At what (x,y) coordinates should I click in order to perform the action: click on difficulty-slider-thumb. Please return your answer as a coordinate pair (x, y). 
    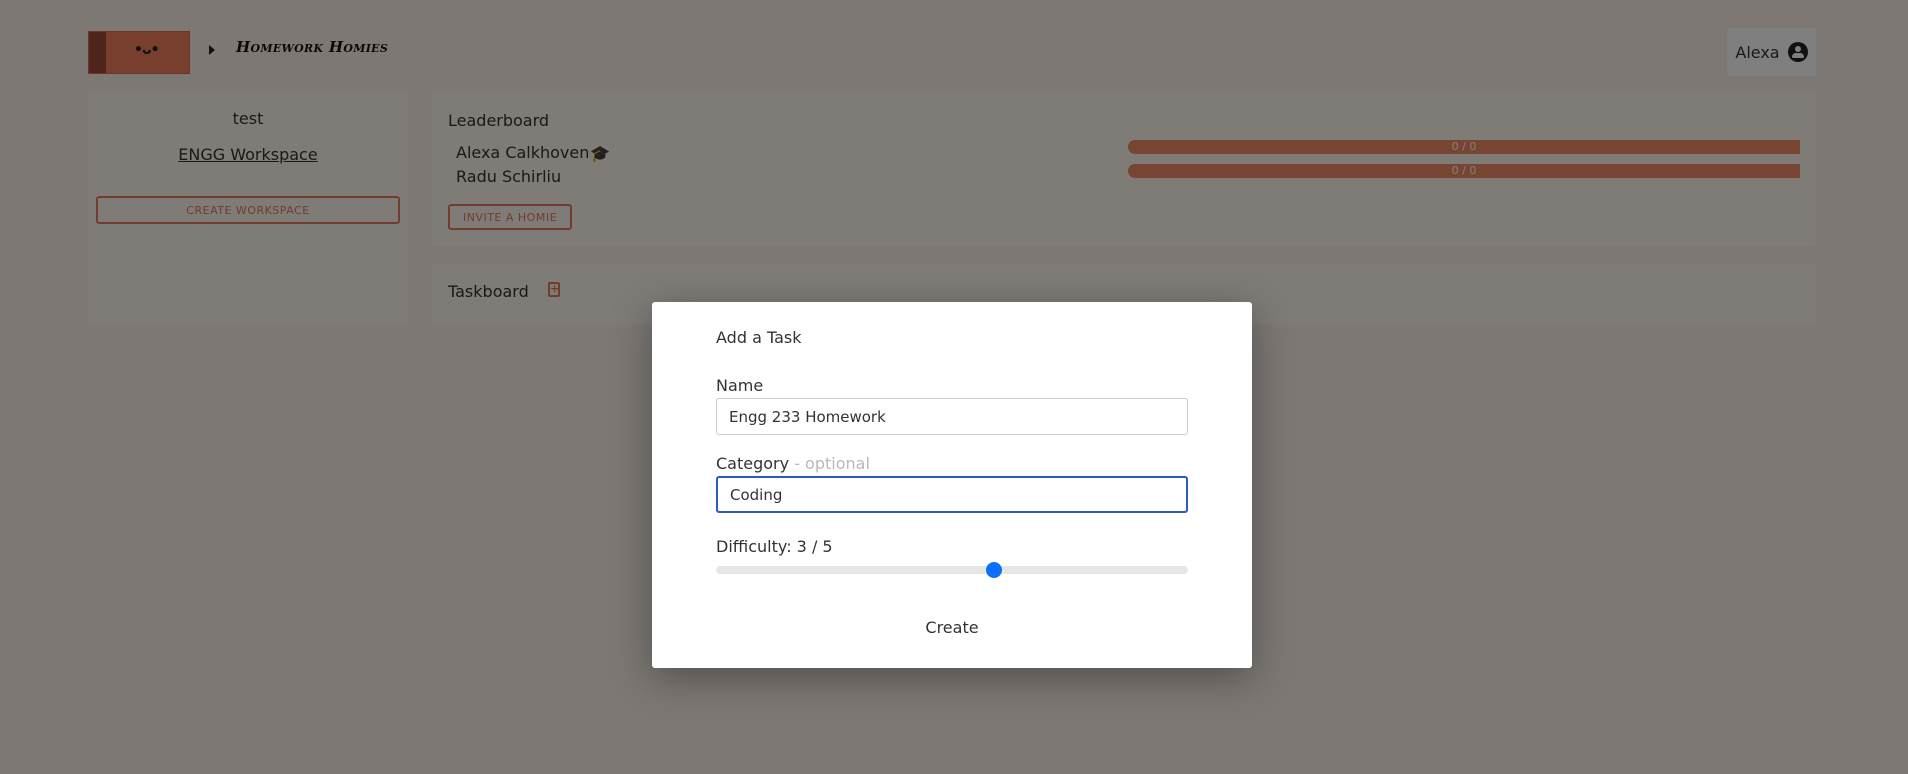
    Looking at the image, I should click on (994, 570).